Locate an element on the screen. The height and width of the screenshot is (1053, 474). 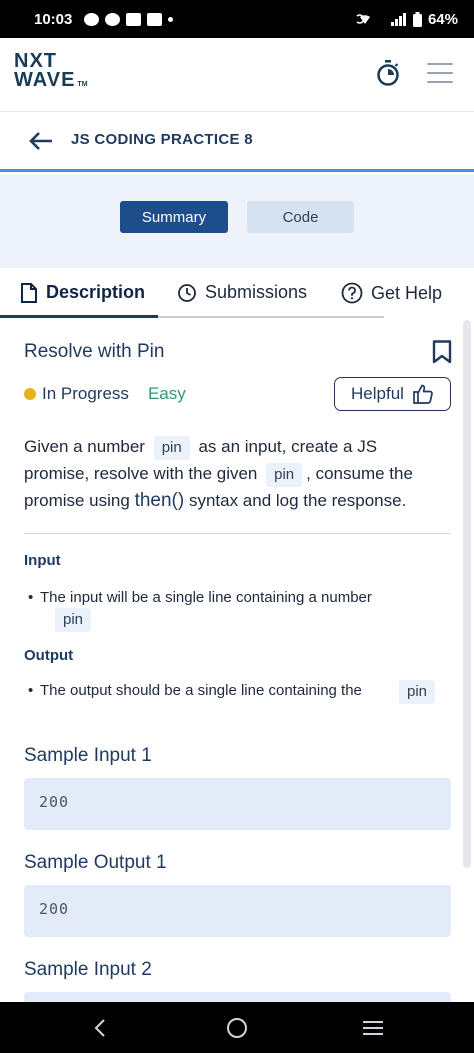
status-bar: 10:03 64% is located at coordinates (237, 19).